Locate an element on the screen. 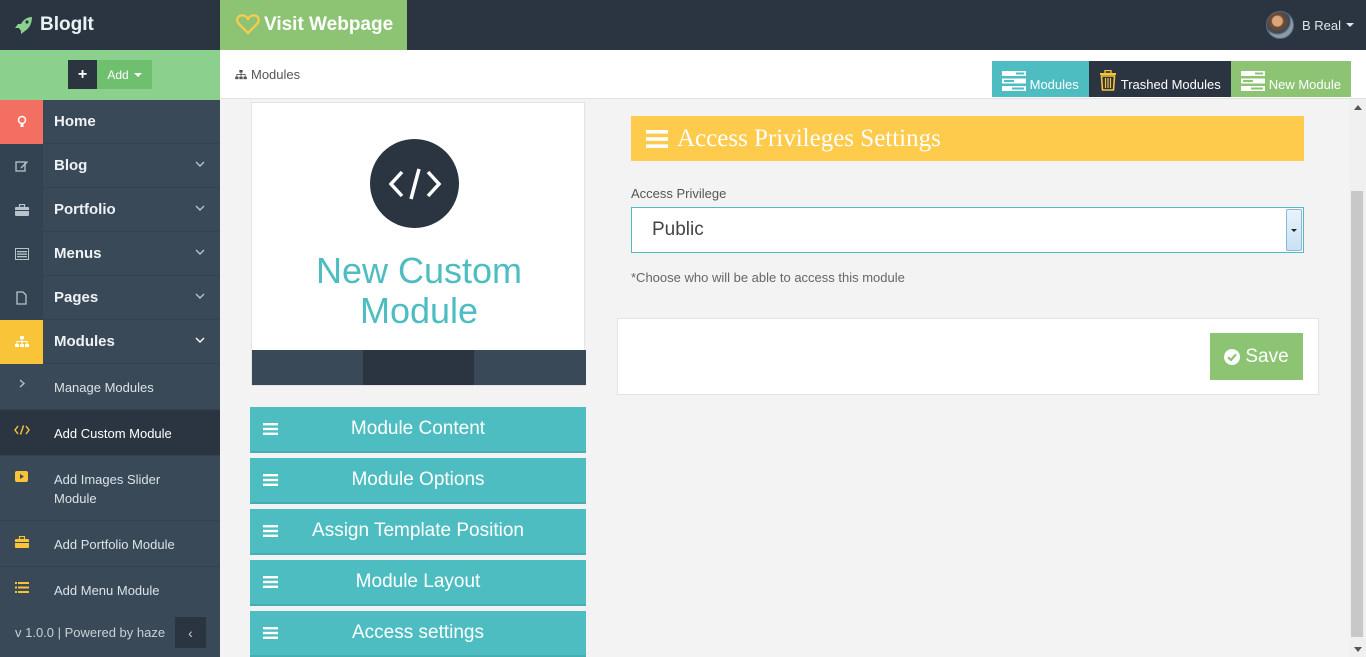 The image size is (1366, 657). sidebar-footer: v 1.0.0 | Powered by haze ‹ is located at coordinates (110, 632).